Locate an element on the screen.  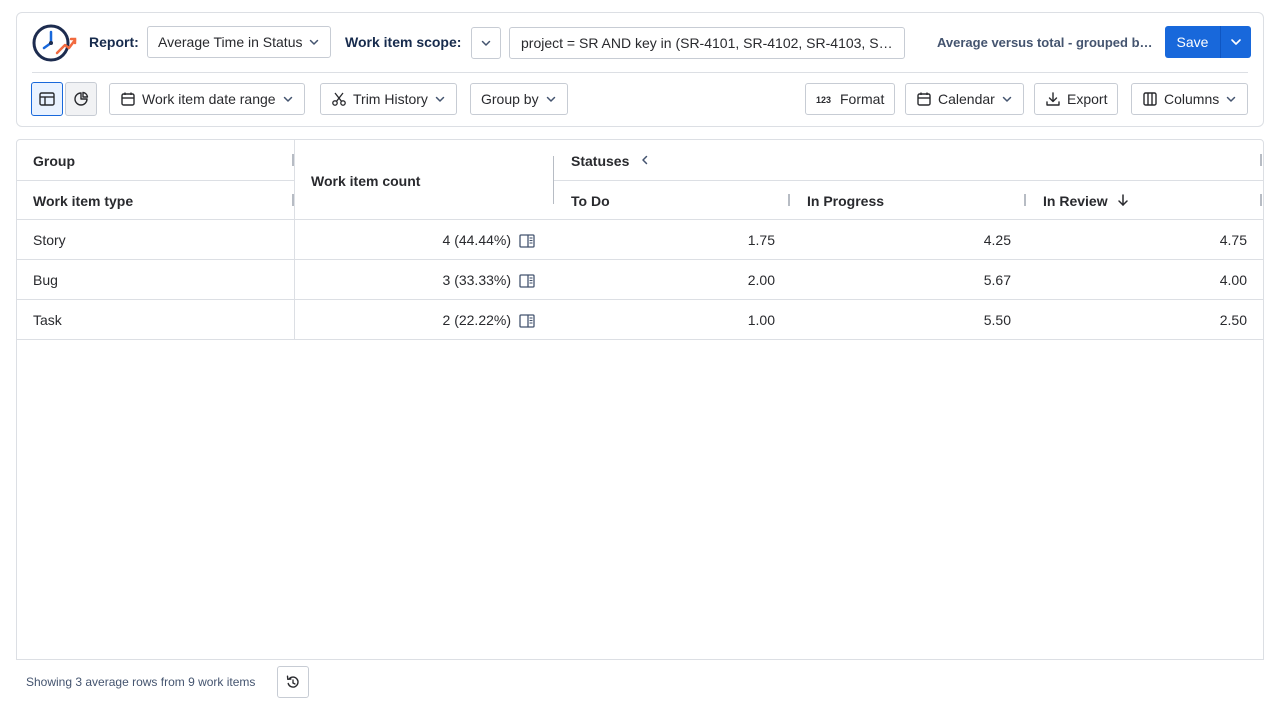
download-icon is located at coordinates (1053, 99).